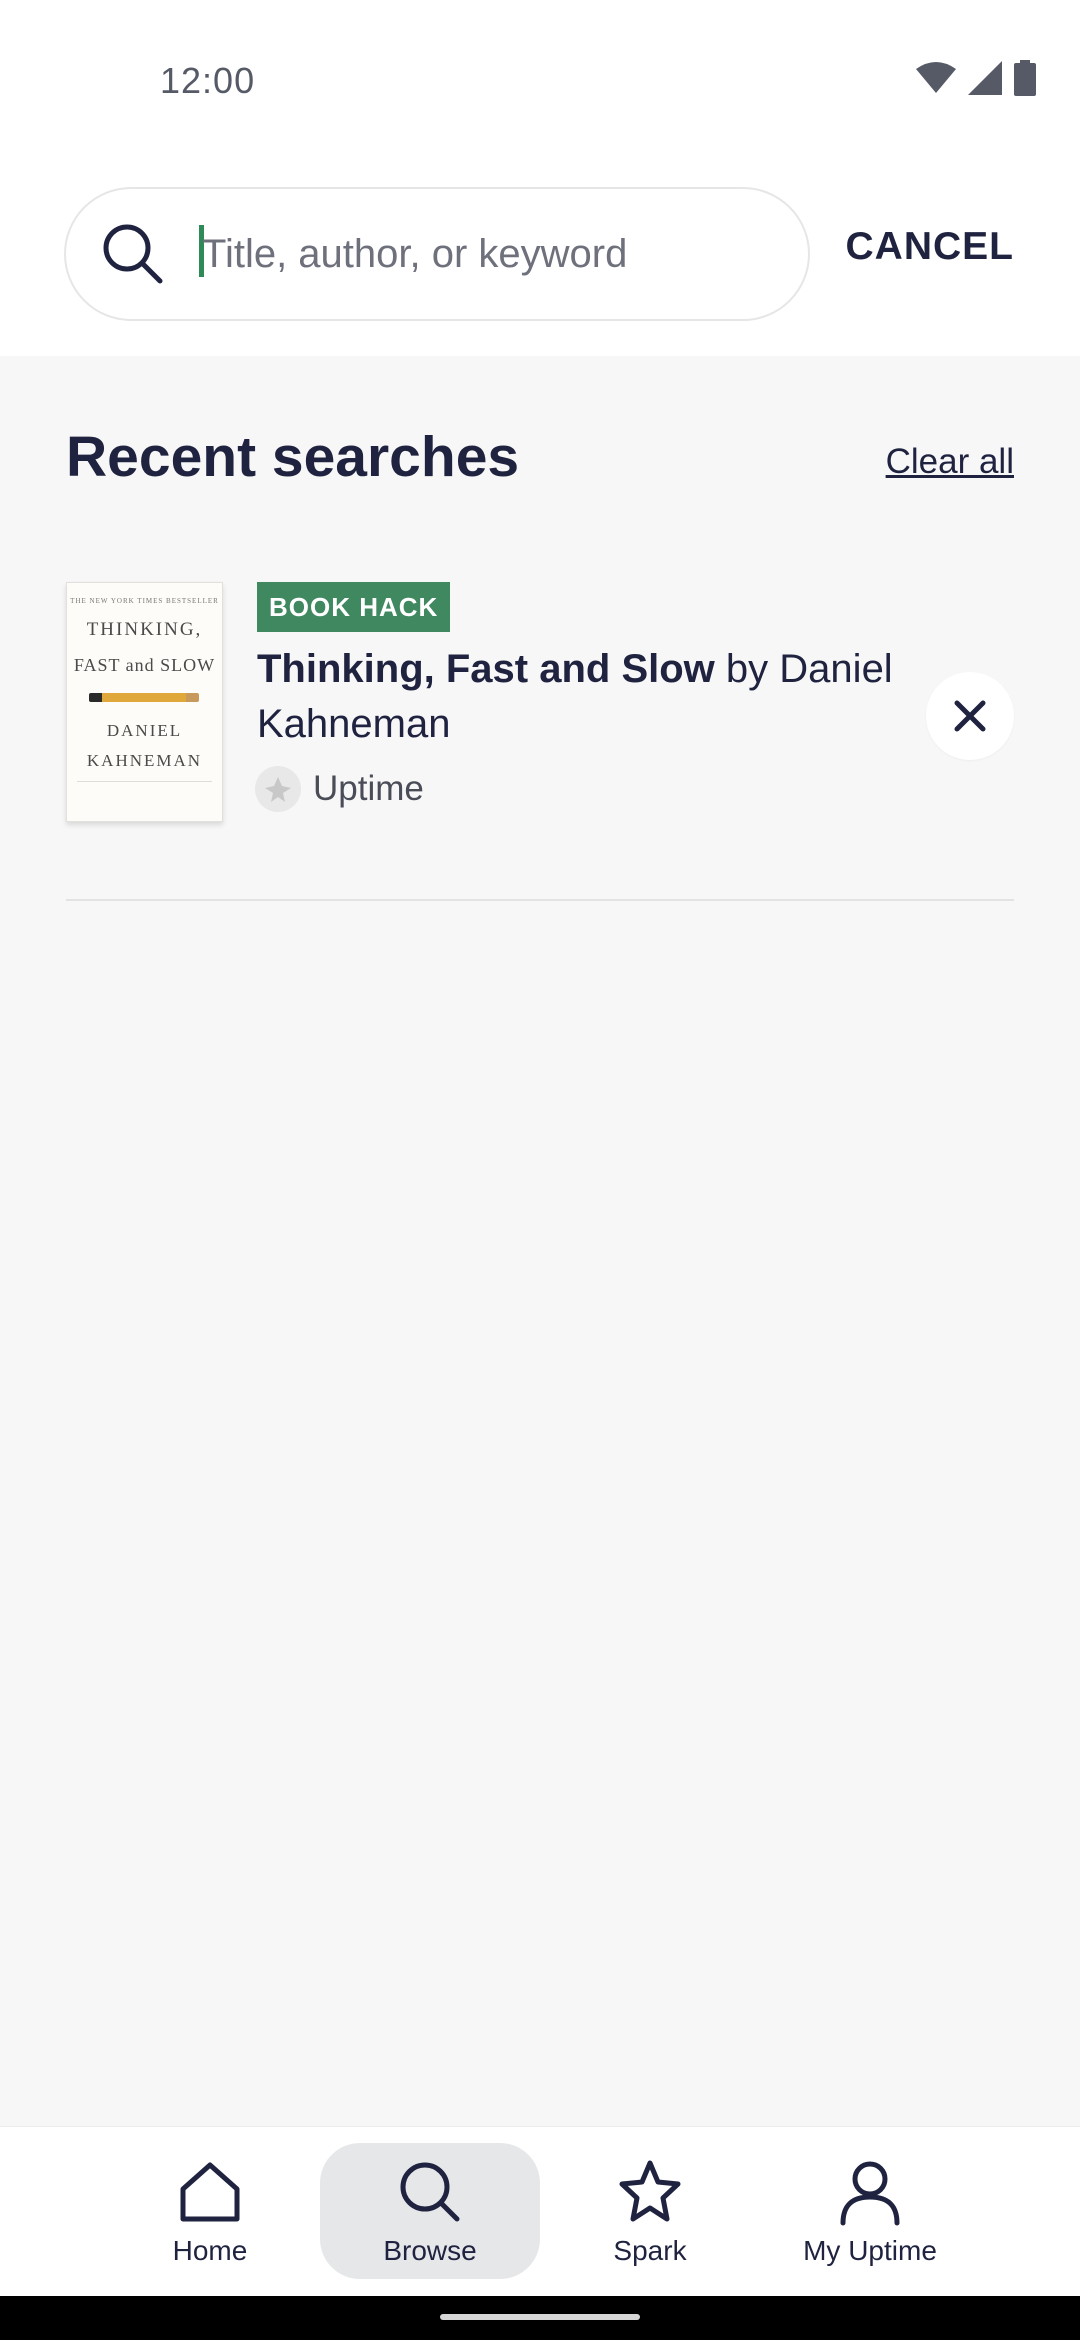 The image size is (1080, 2340). Describe the element at coordinates (144, 791) in the screenshot. I see `cover-bottom-rule` at that location.